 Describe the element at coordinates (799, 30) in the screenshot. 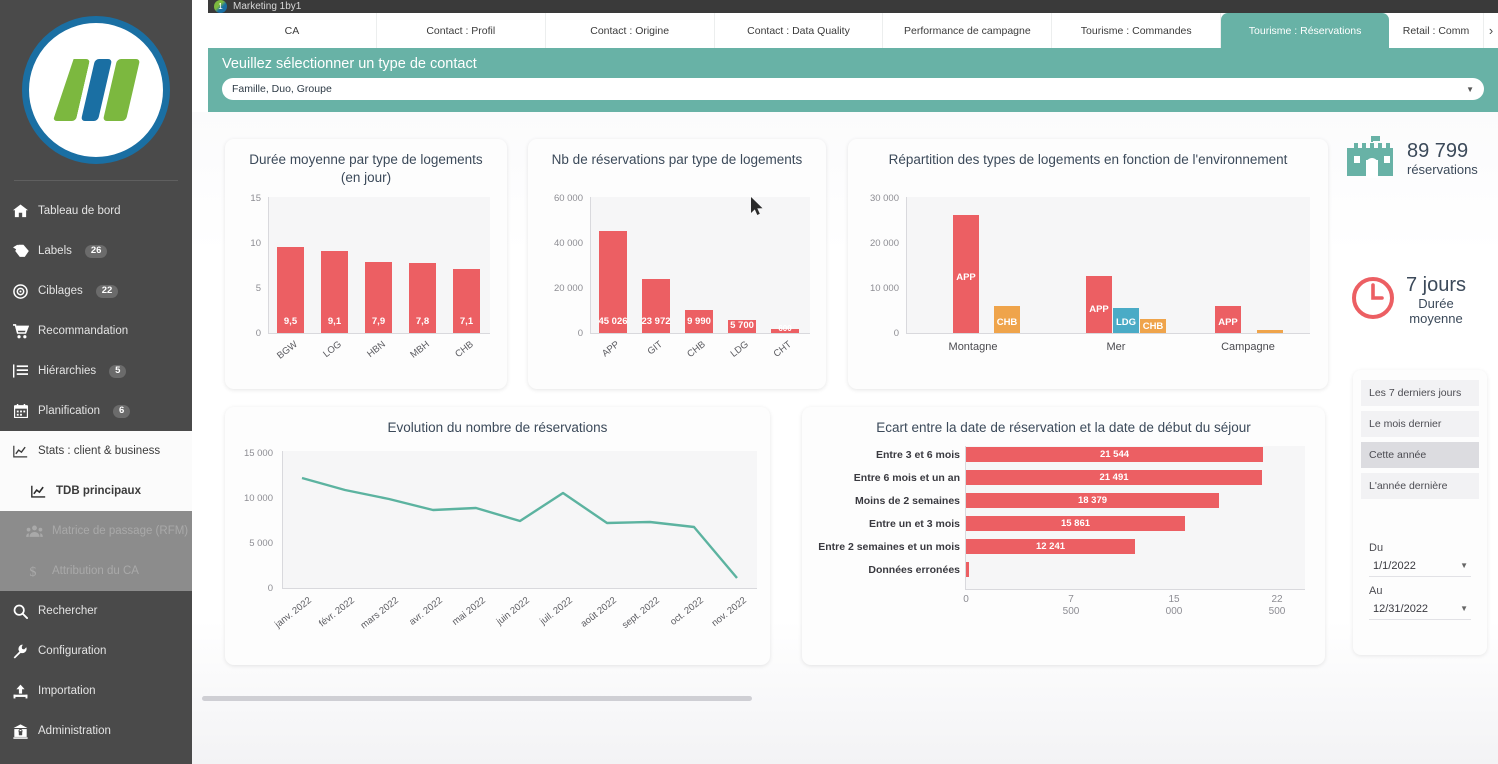

I see `tab-contact-data-quality: Contact : Data Quality` at that location.